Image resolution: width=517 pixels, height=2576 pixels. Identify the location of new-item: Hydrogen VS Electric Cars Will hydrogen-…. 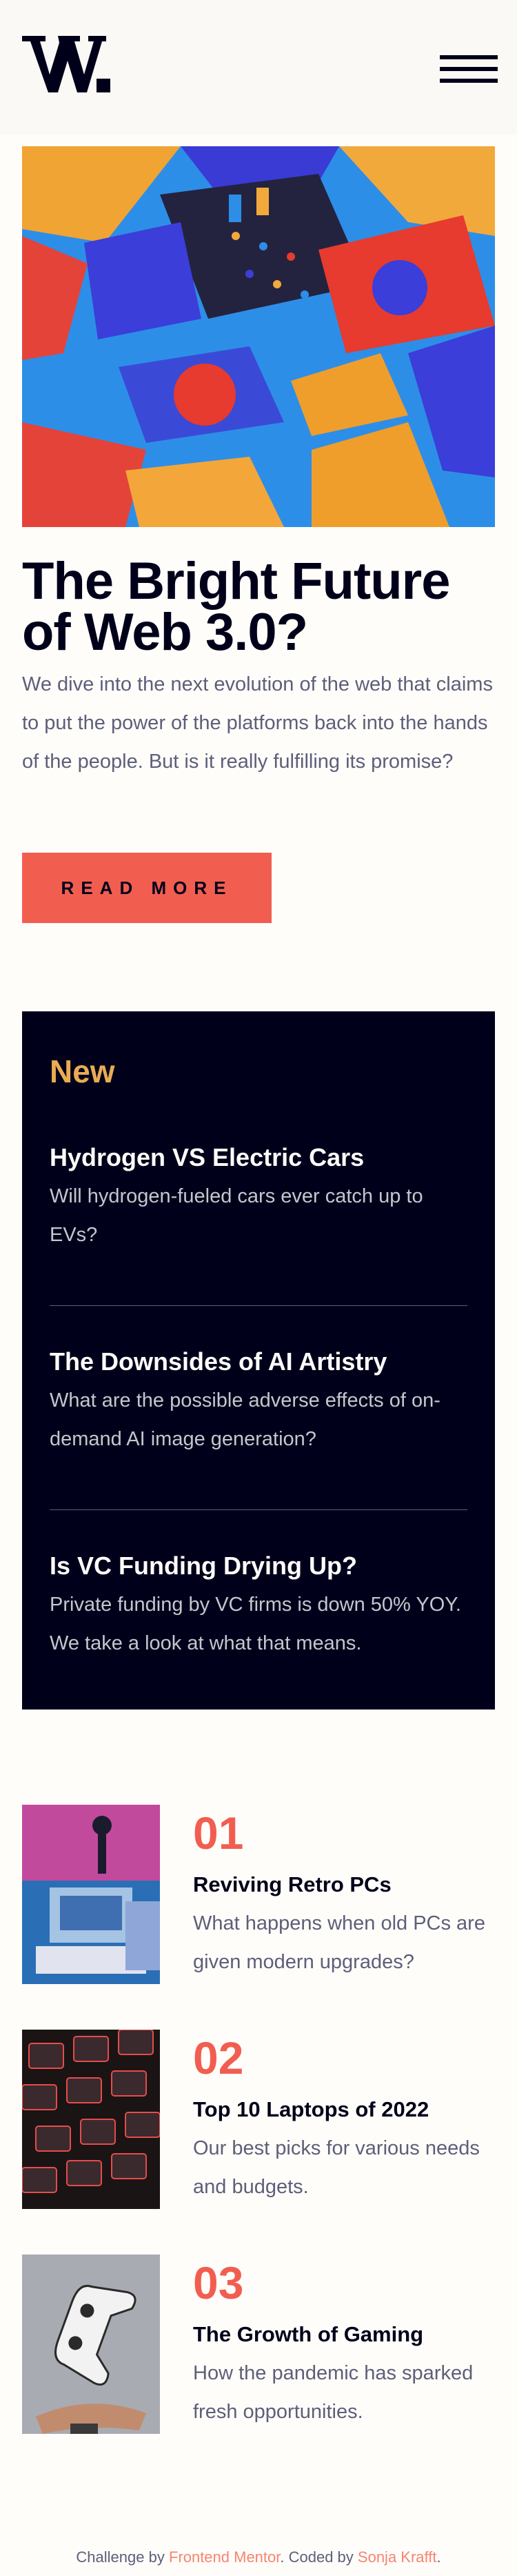
(258, 1198).